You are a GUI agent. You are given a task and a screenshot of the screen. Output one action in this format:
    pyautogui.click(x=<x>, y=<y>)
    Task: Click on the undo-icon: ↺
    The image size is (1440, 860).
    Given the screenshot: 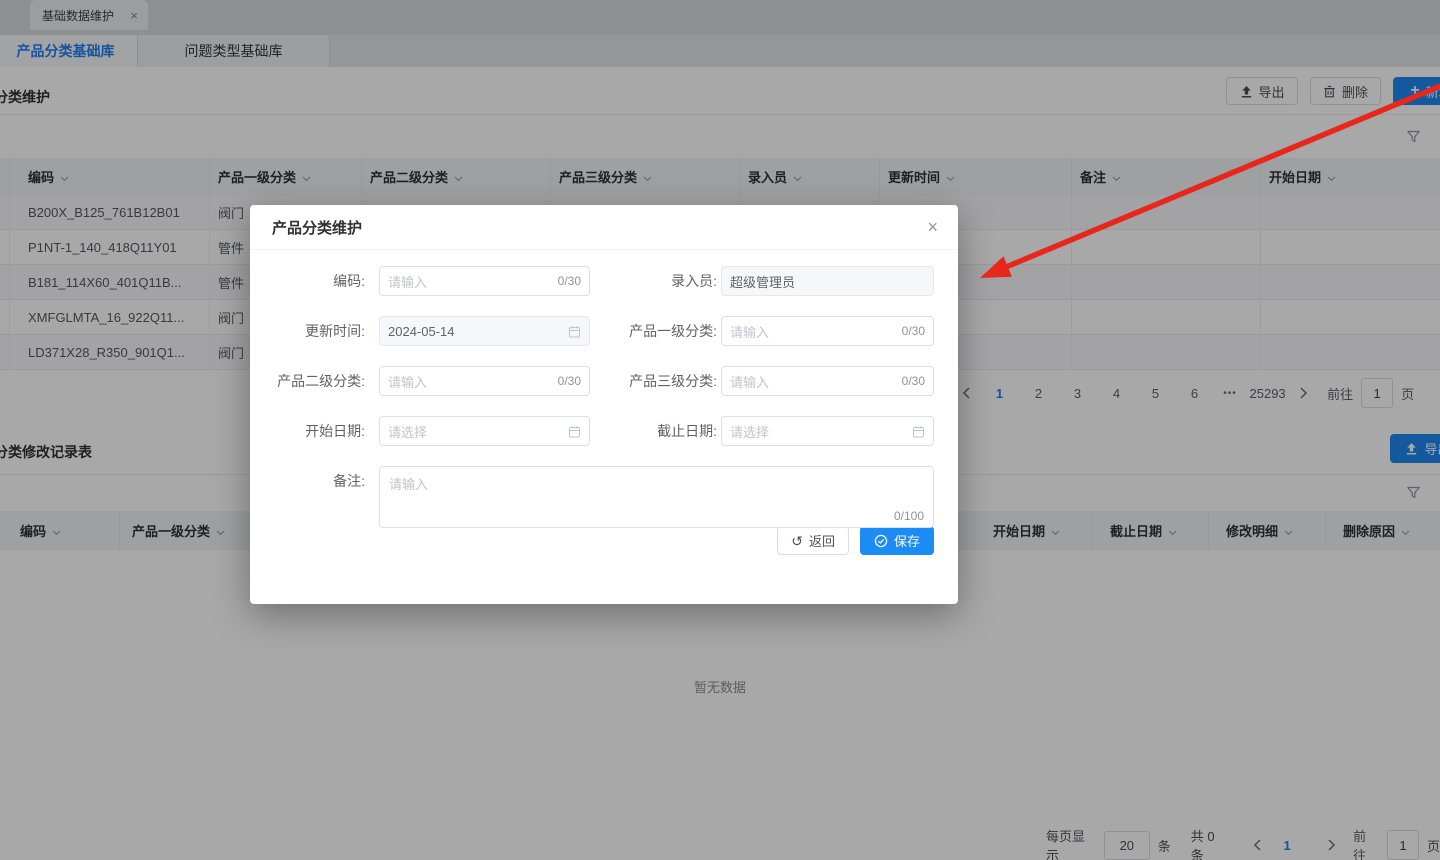 What is the action you would take?
    pyautogui.click(x=797, y=540)
    